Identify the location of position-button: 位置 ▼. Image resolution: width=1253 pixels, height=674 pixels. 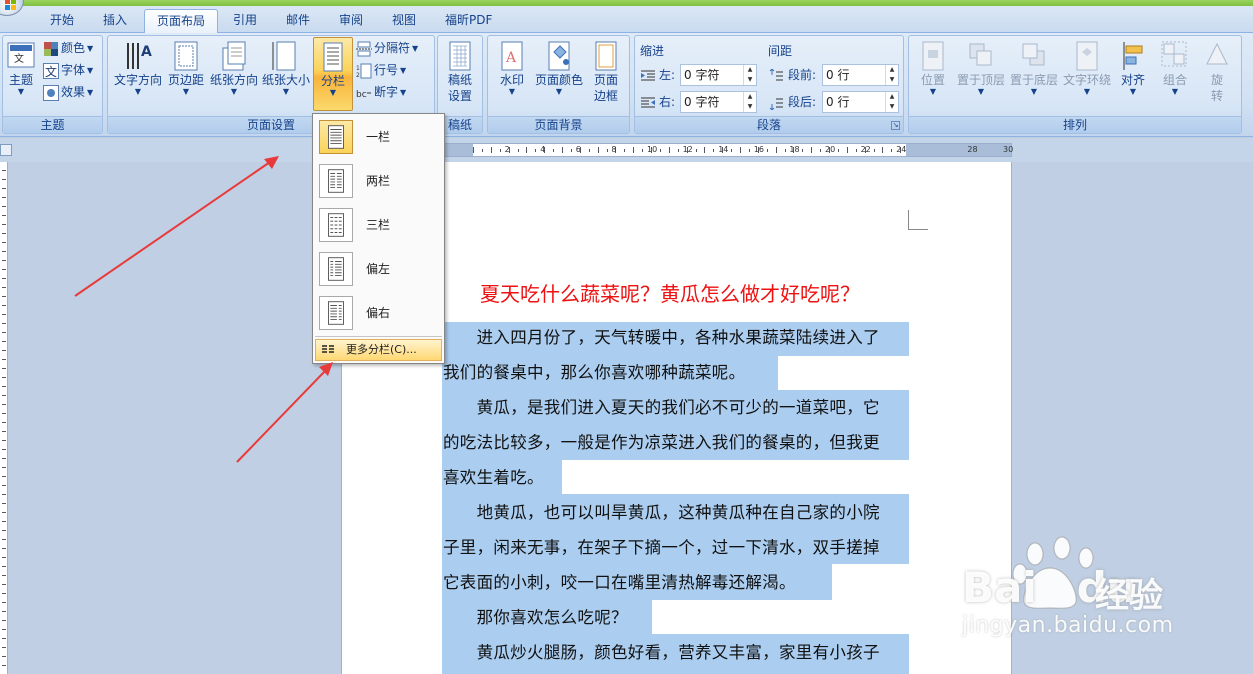
(933, 68).